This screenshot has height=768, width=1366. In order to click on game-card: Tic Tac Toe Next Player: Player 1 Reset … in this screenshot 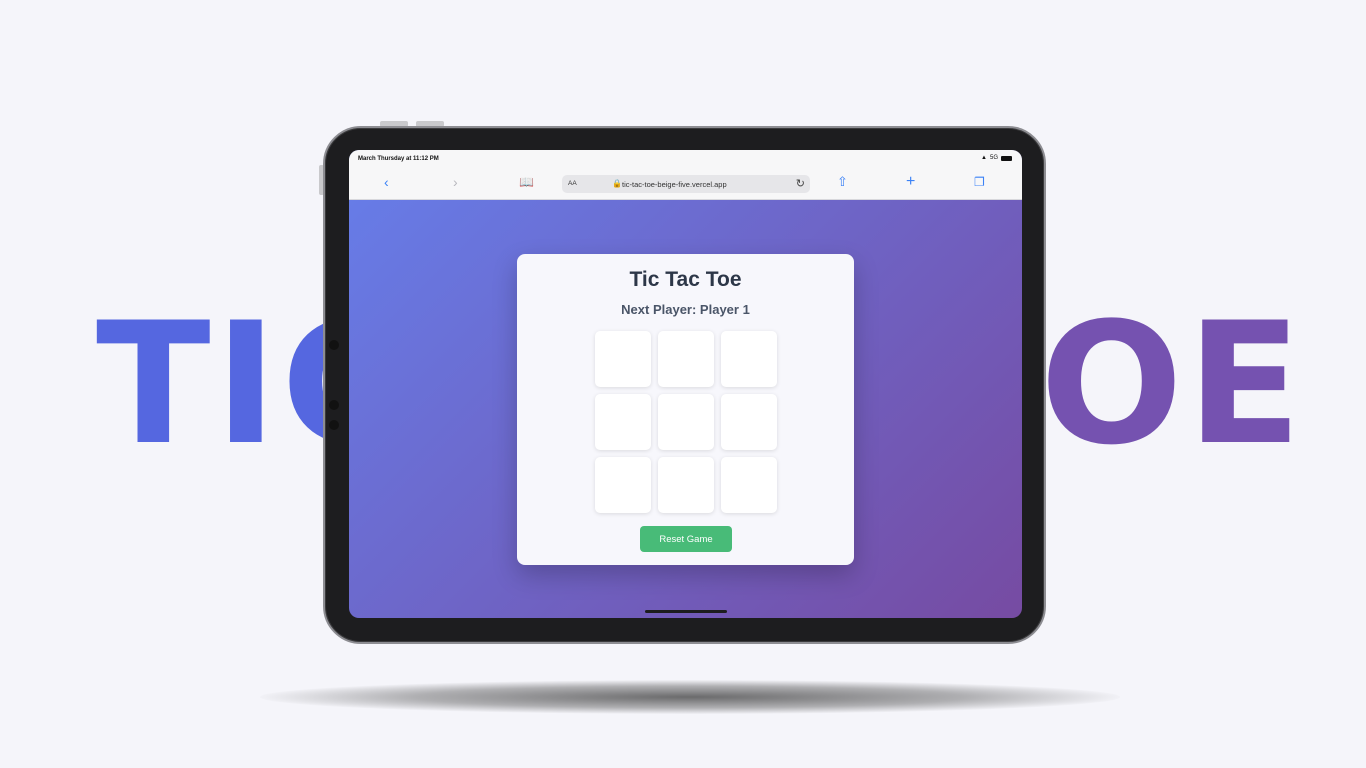, I will do `click(685, 409)`.